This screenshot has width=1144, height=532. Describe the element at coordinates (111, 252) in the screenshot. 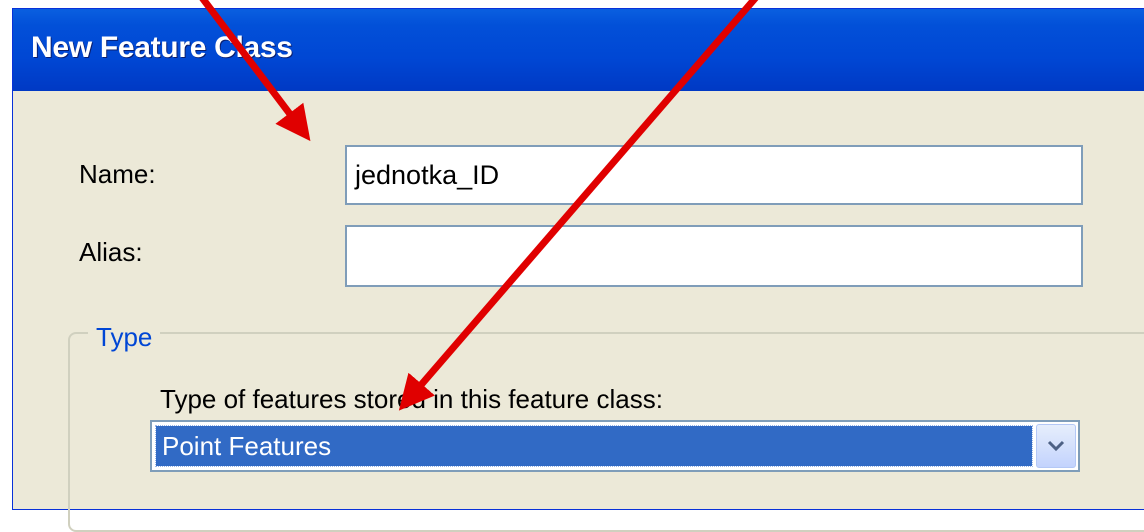

I see `alias-label: Alias:` at that location.